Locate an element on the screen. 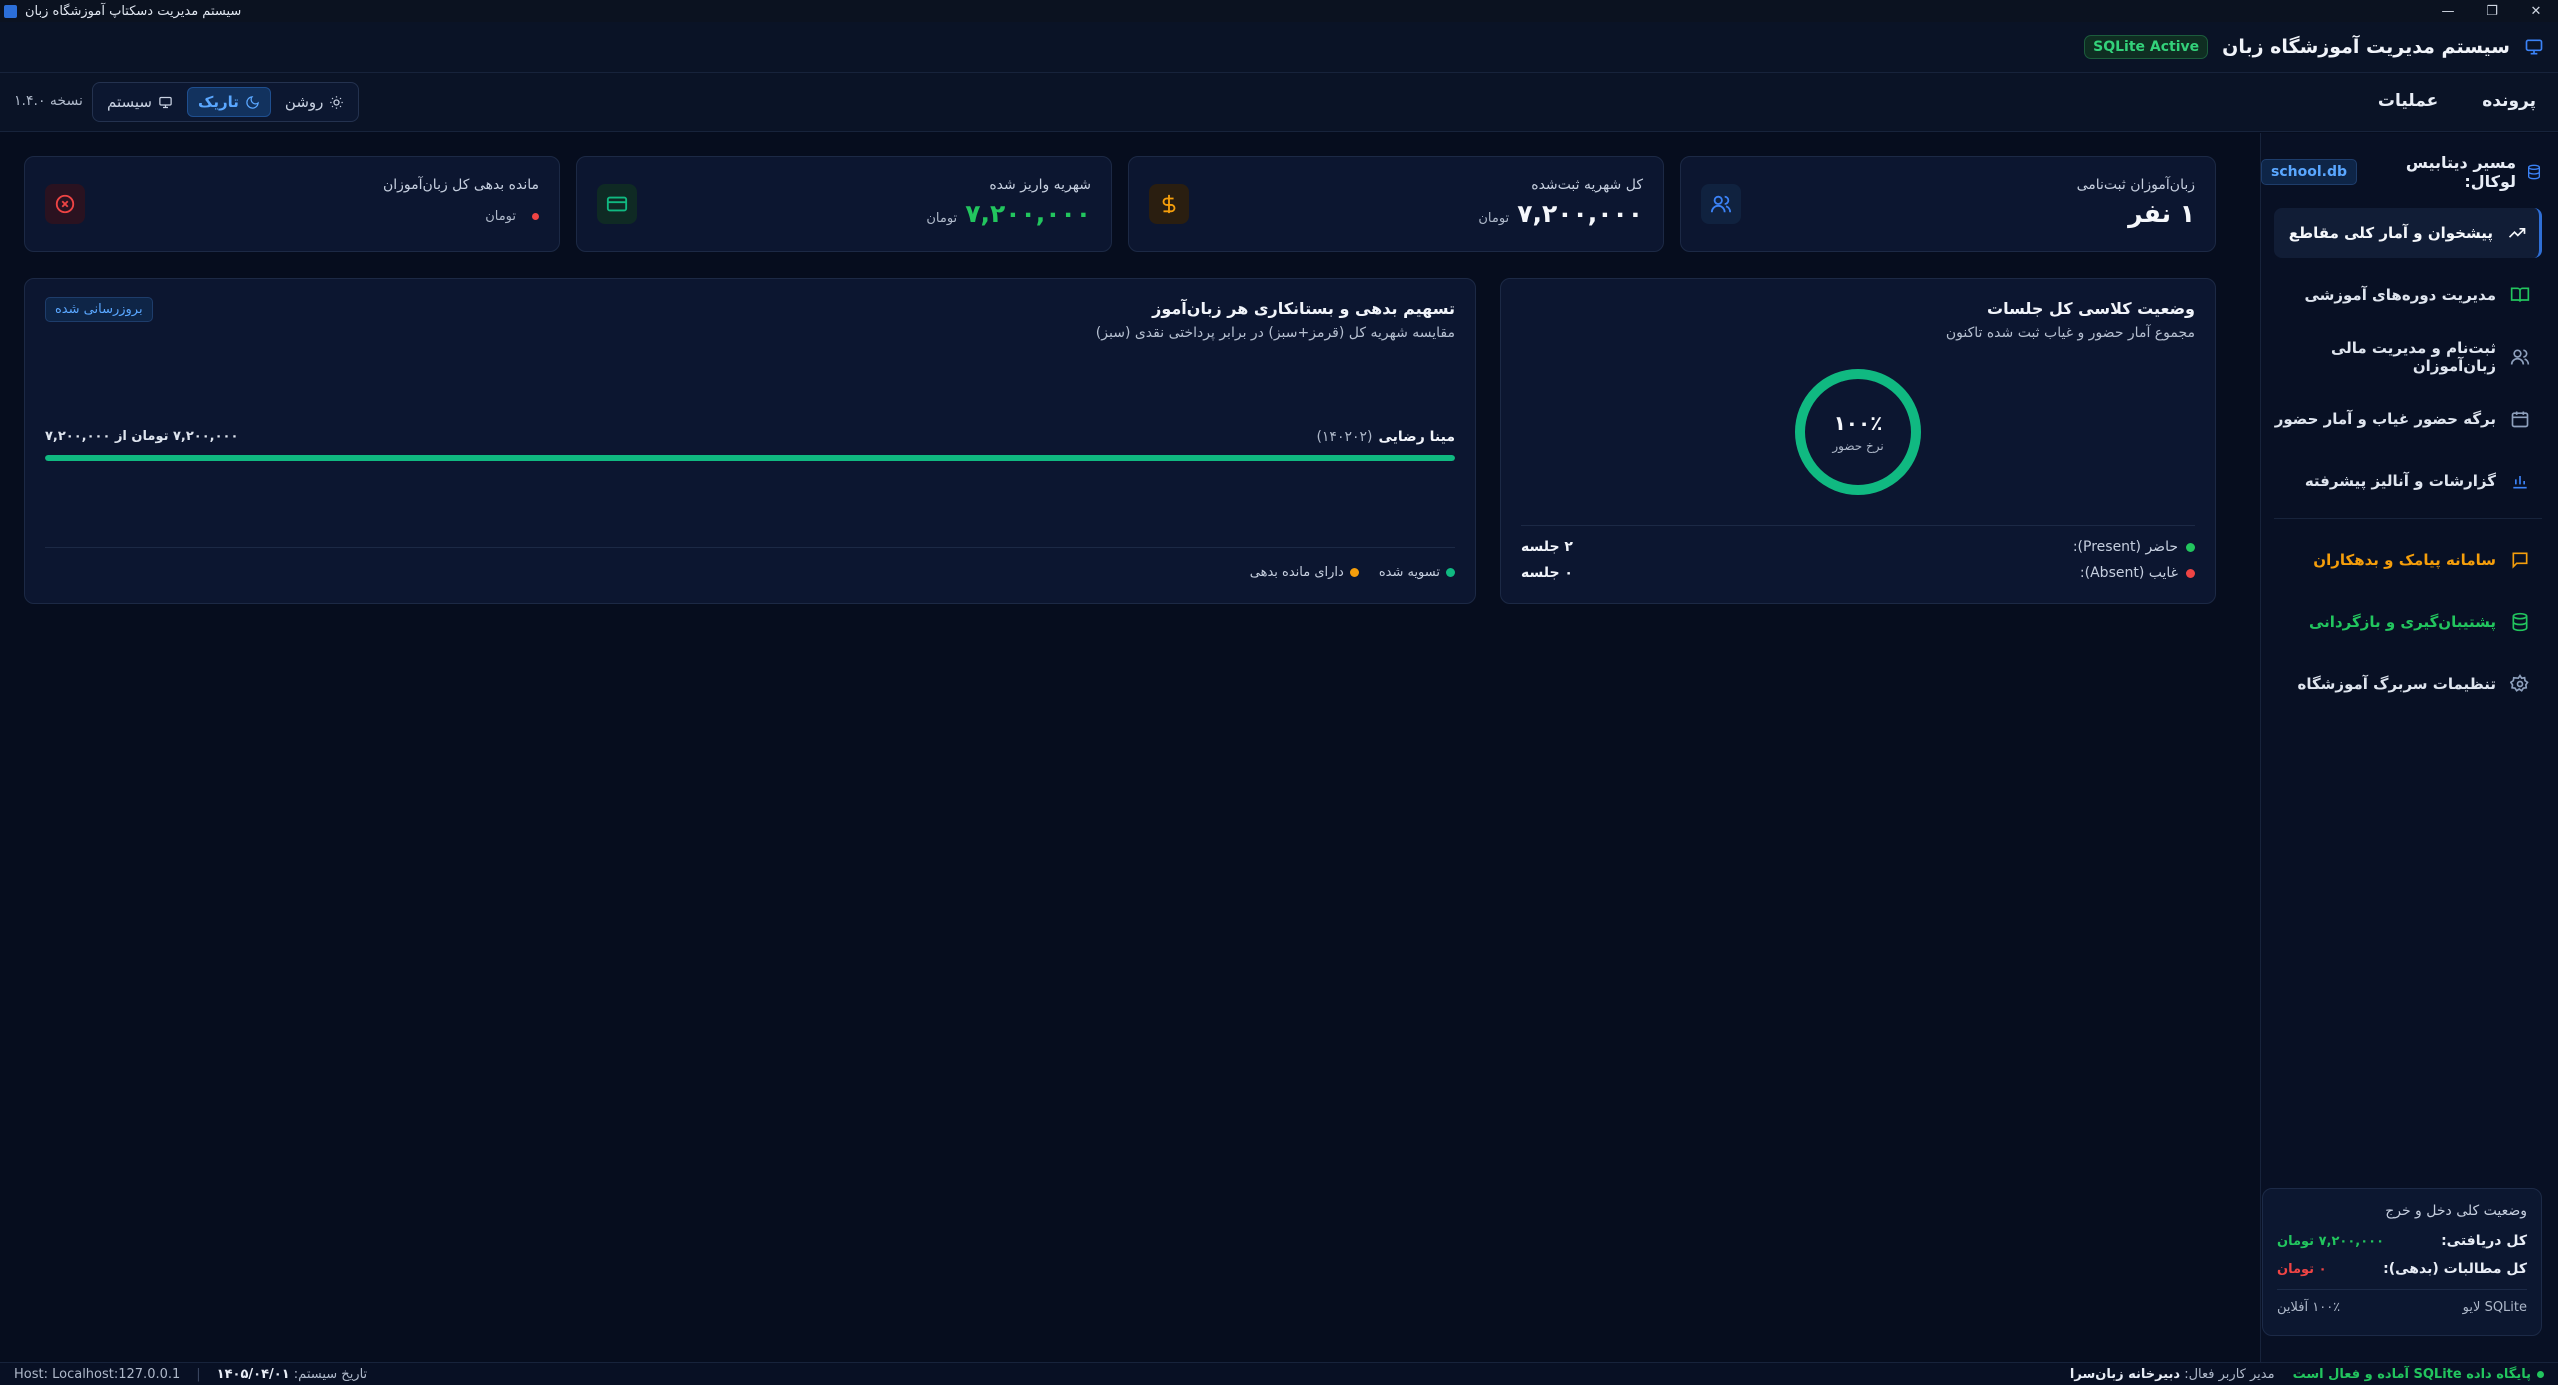 The width and height of the screenshot is (2558, 1385). sidebar-item-label: تنظیمات سربرگ آموزشگاه is located at coordinates (2396, 684).